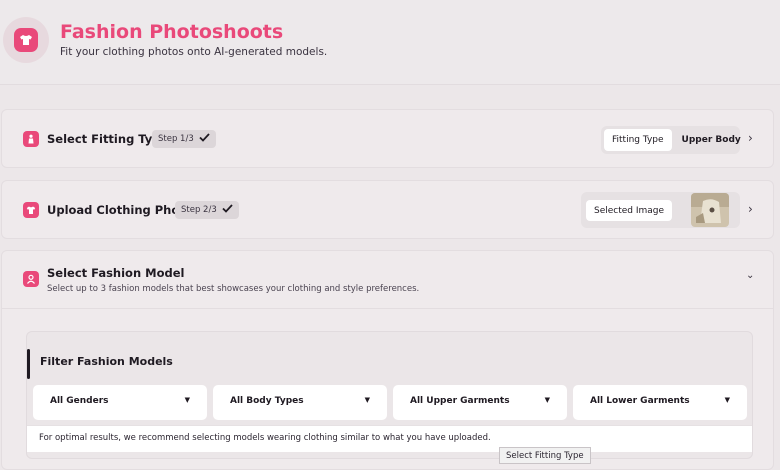 This screenshot has height=470, width=780. I want to click on step-title: Upload Clothing Photo, so click(120, 210).